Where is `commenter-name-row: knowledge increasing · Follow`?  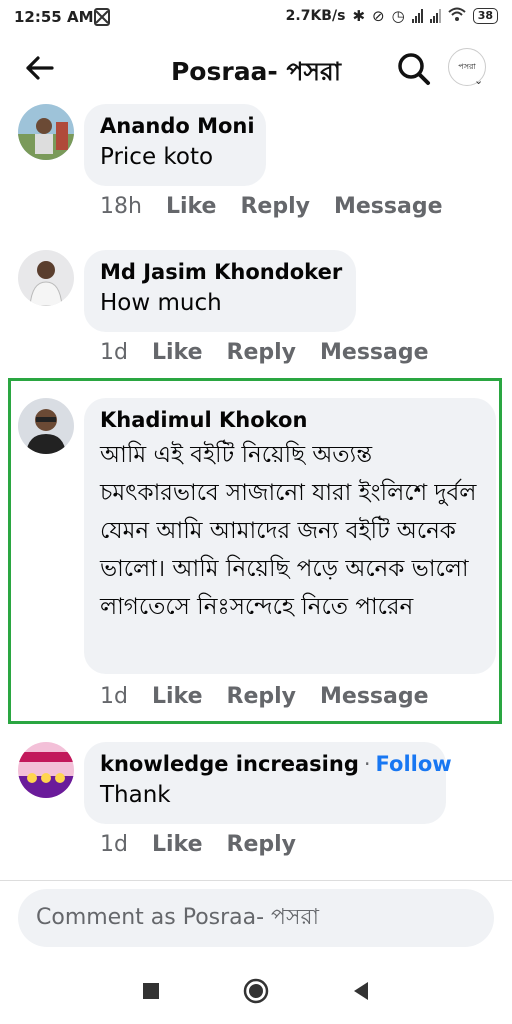
commenter-name-row: knowledge increasing · Follow is located at coordinates (276, 764).